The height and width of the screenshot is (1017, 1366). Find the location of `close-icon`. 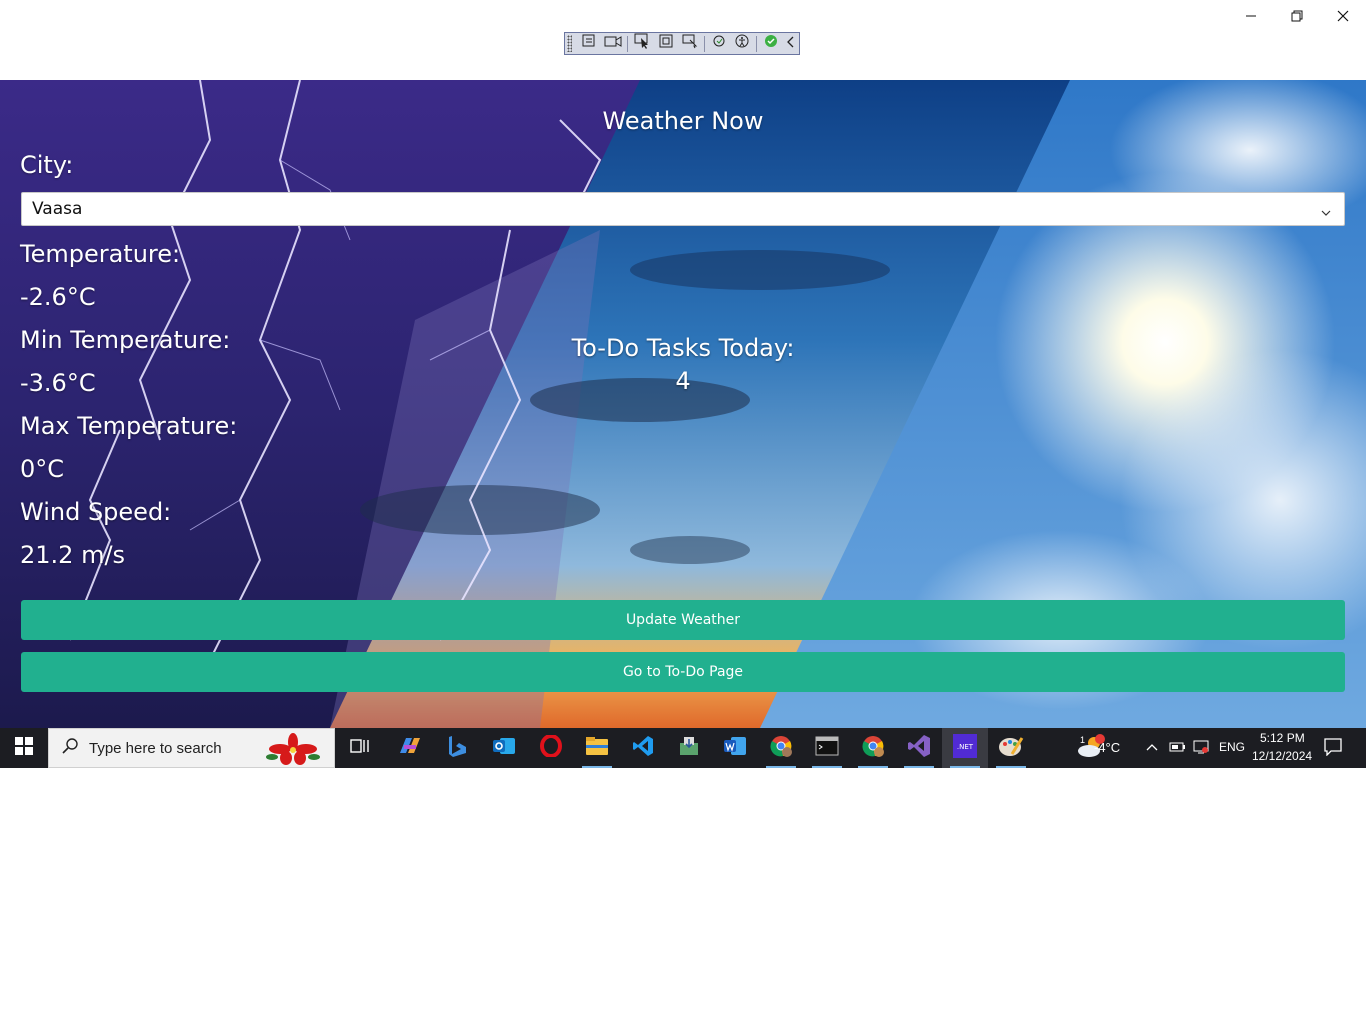

close-icon is located at coordinates (1343, 16).